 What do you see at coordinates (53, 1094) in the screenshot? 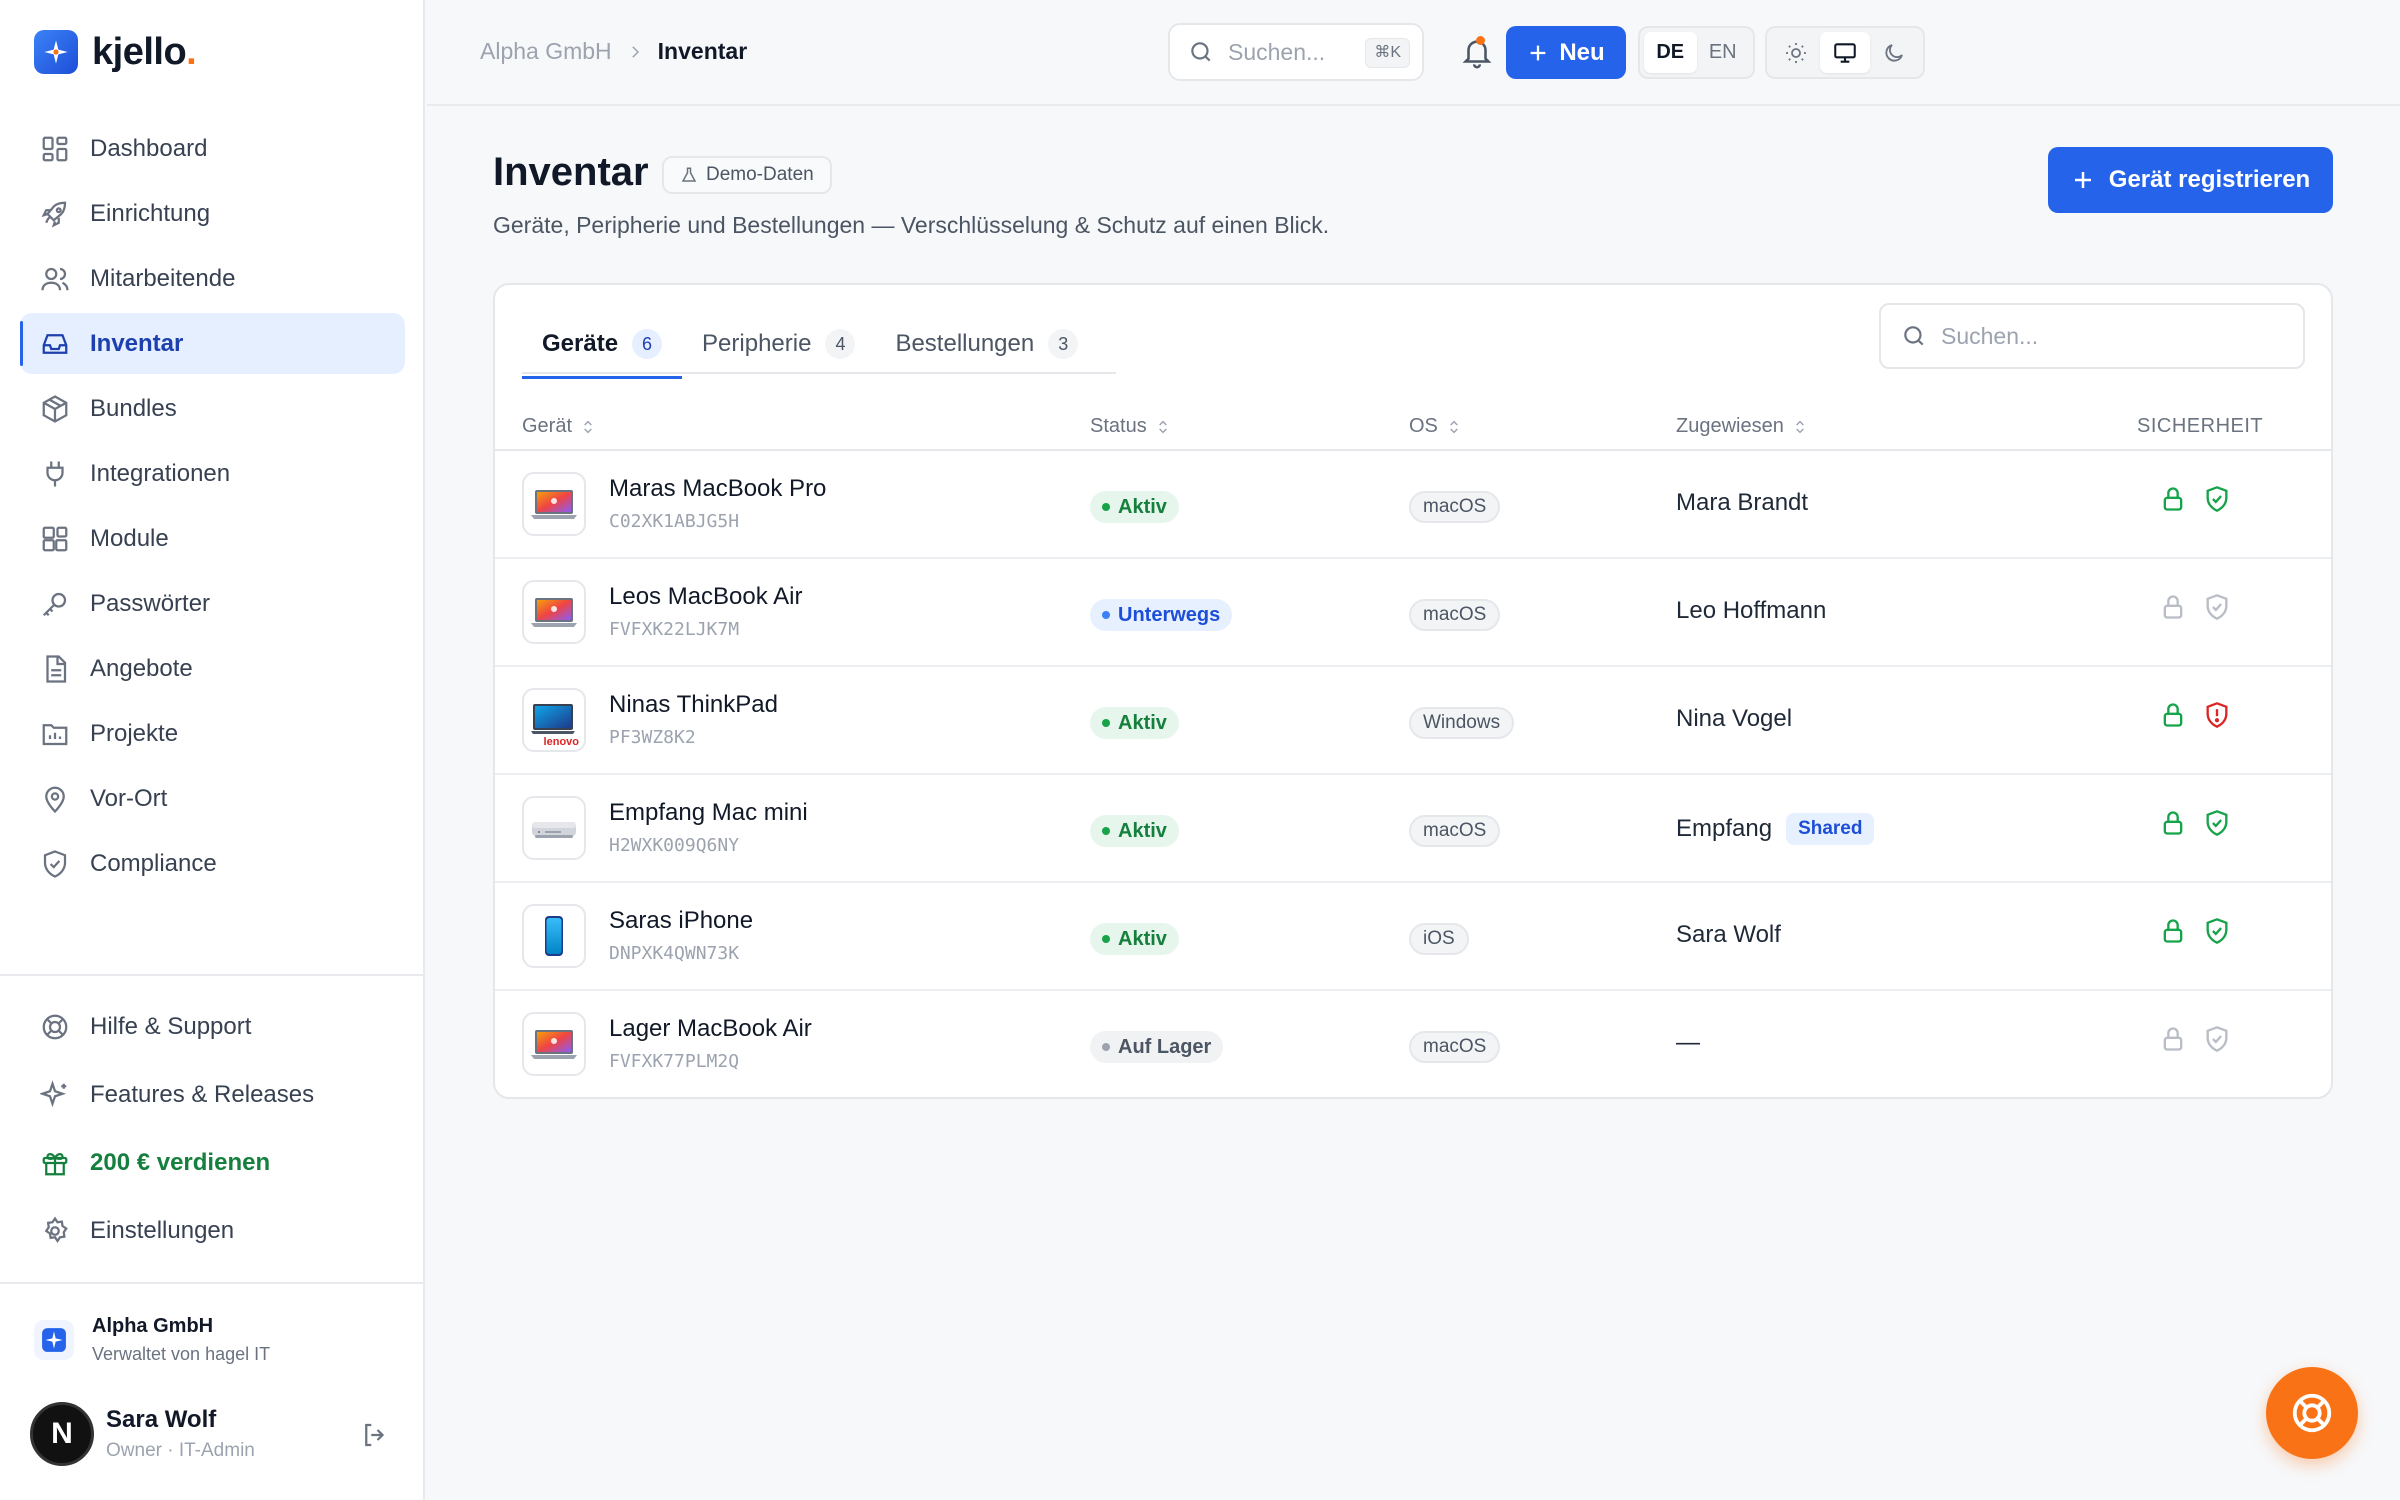
I see `sparkles-icon` at bounding box center [53, 1094].